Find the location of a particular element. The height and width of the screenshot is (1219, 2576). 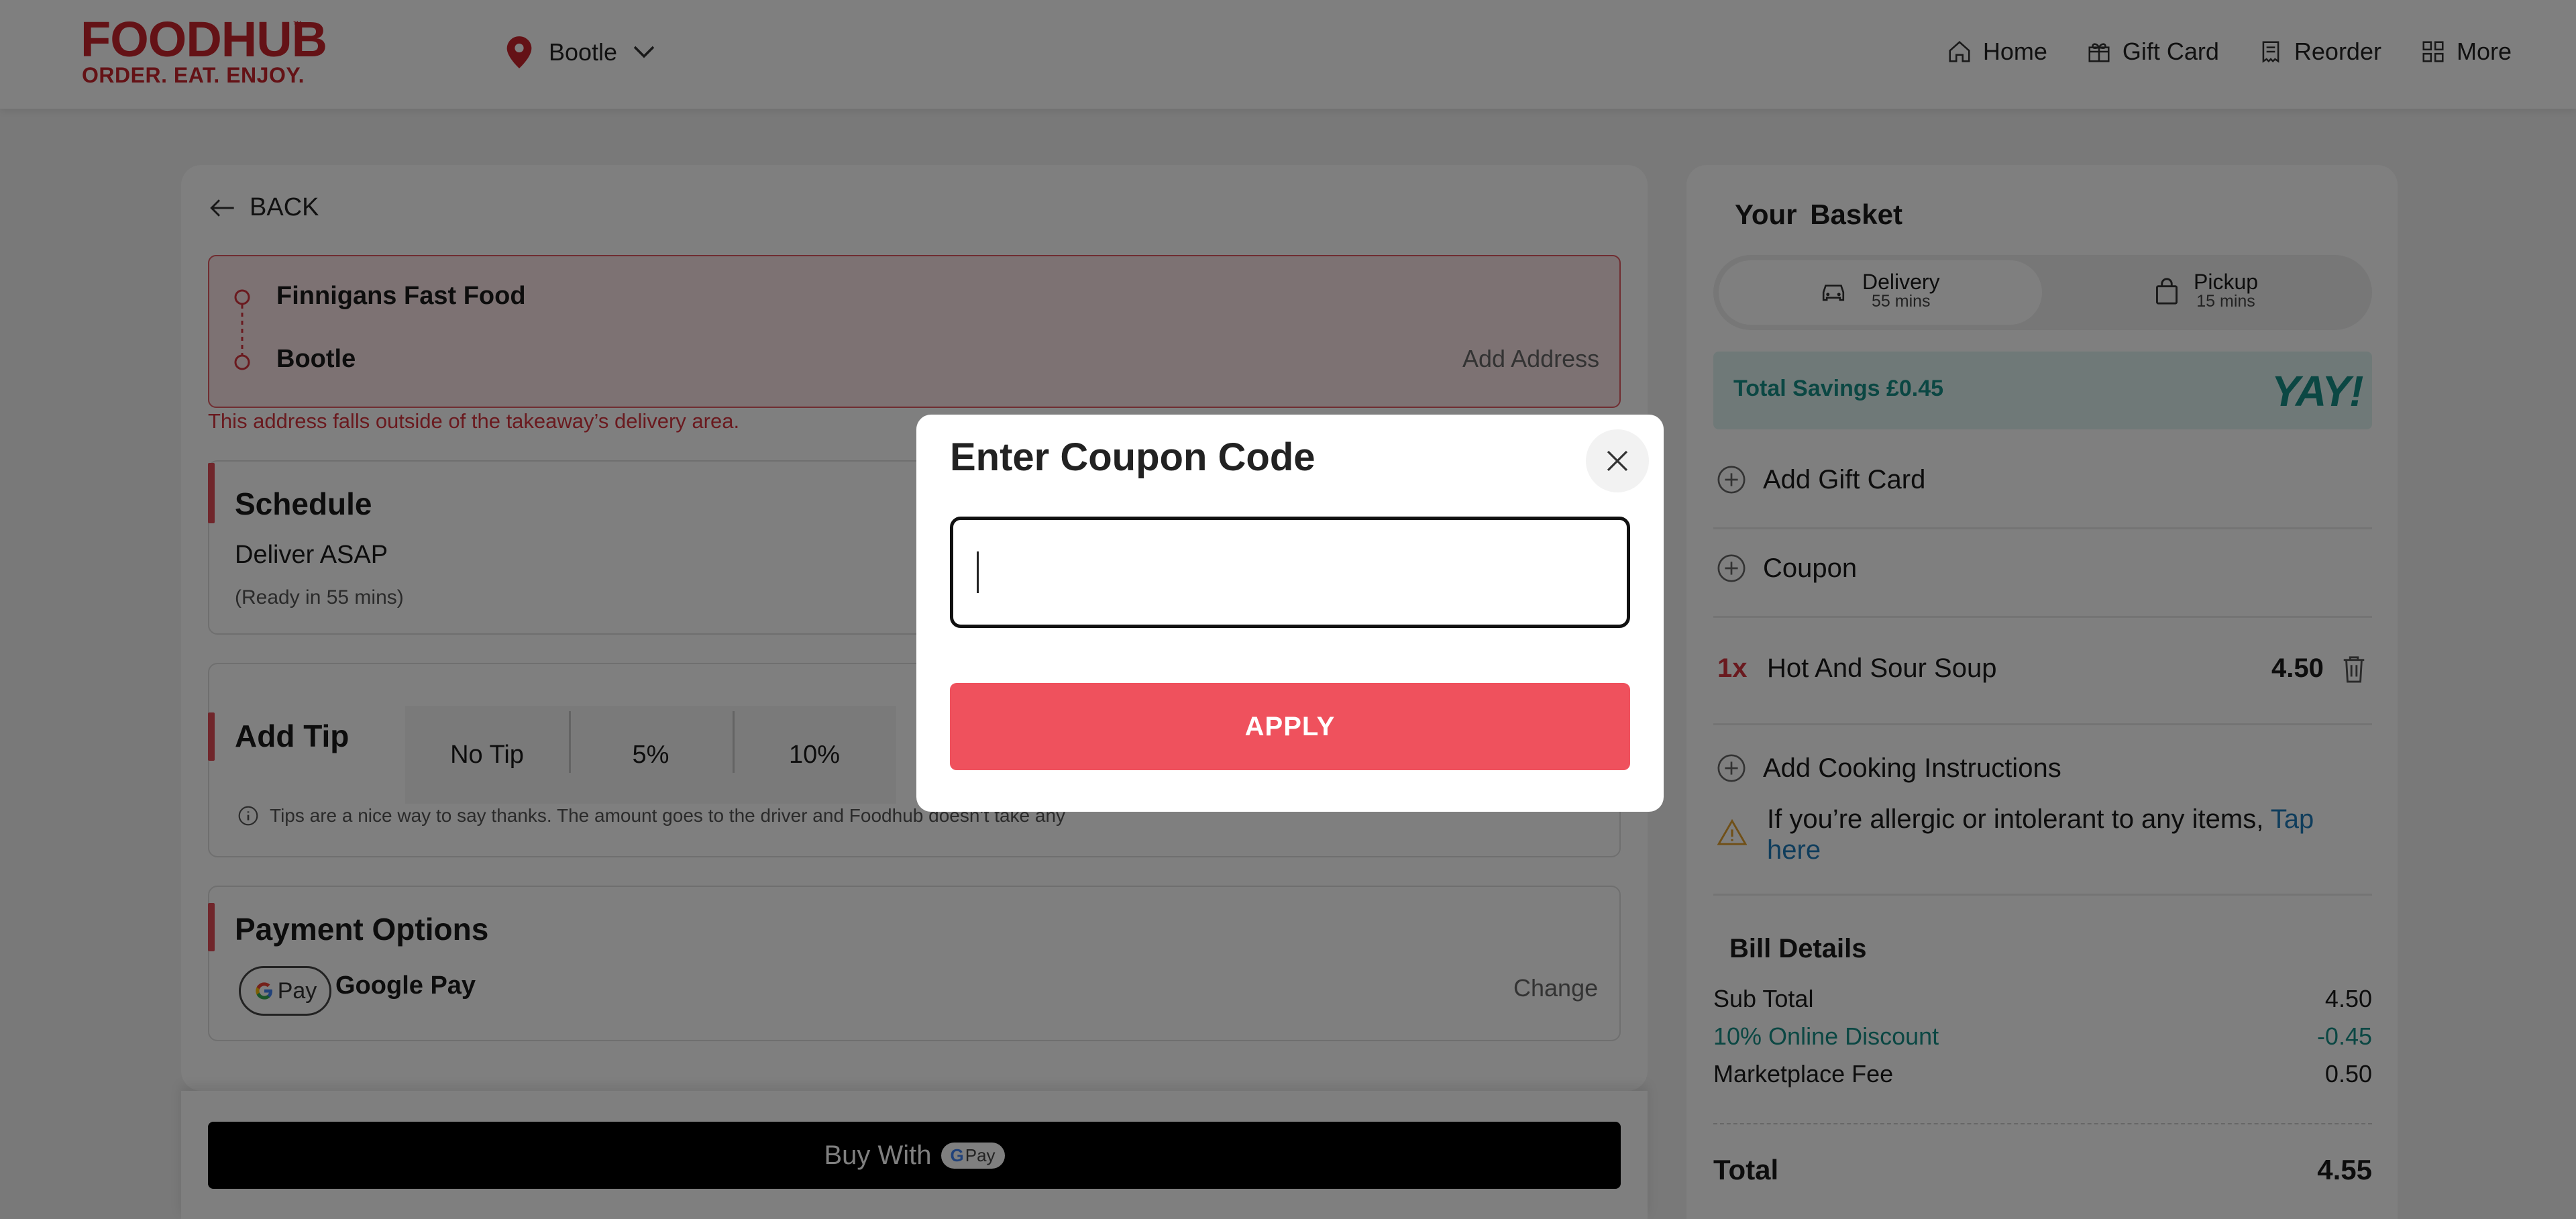

apply-button: APPLY is located at coordinates (1290, 726).